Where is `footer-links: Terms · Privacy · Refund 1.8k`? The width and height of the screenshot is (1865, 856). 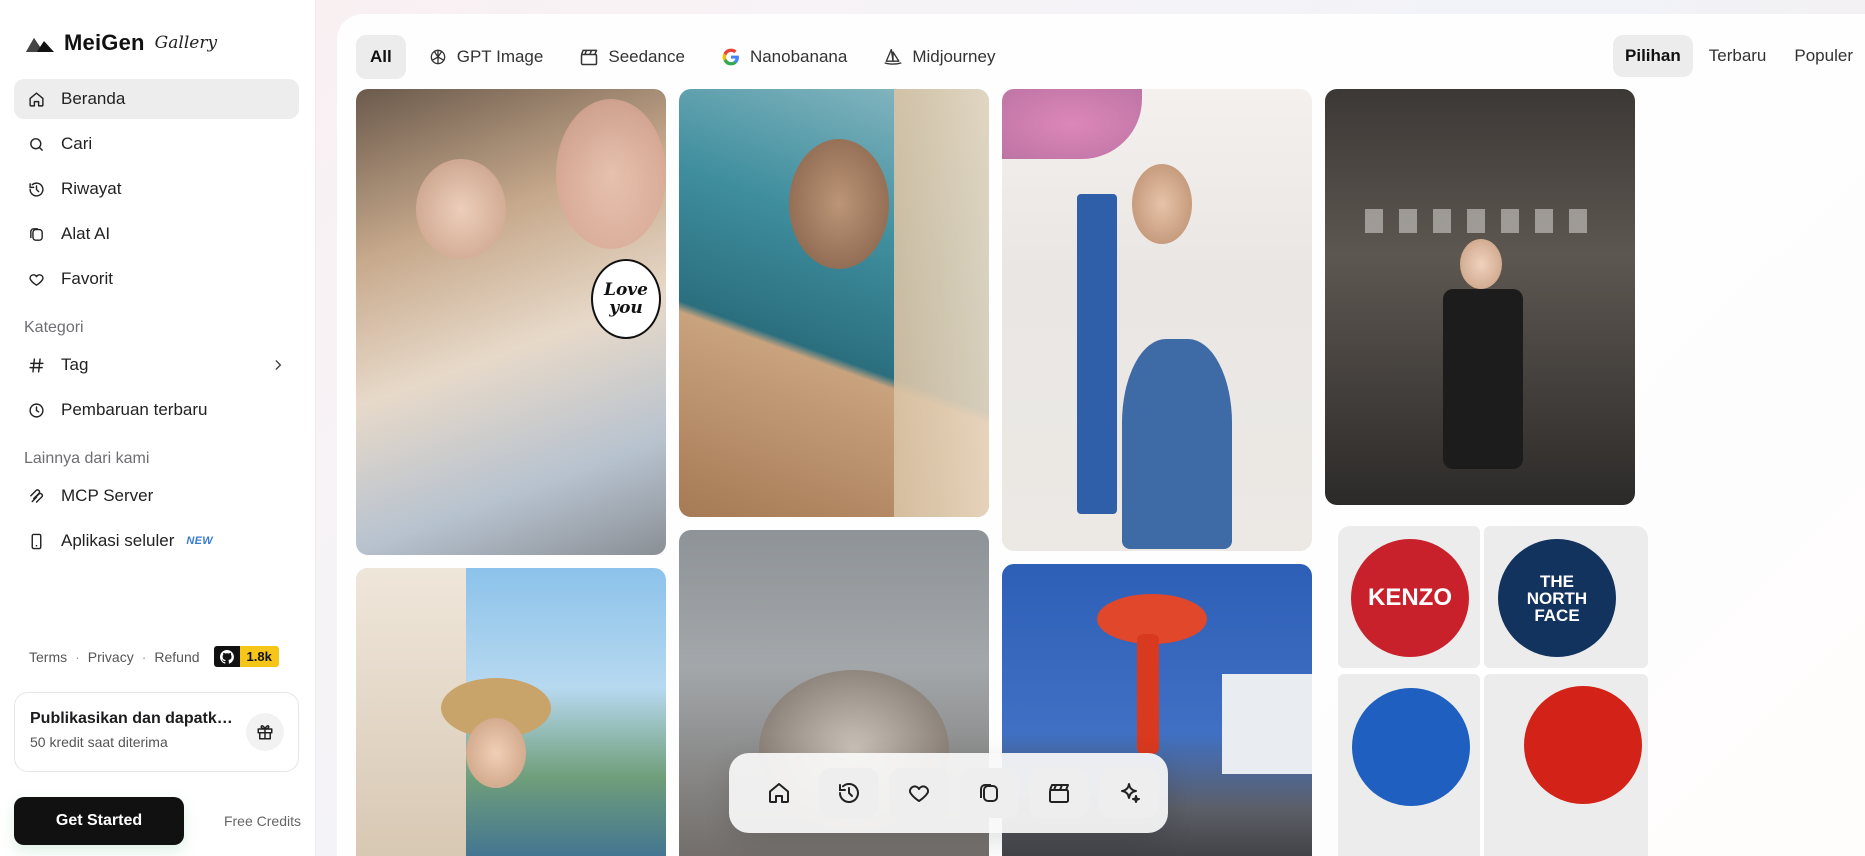
footer-links: Terms · Privacy · Refund 1.8k is located at coordinates (154, 656).